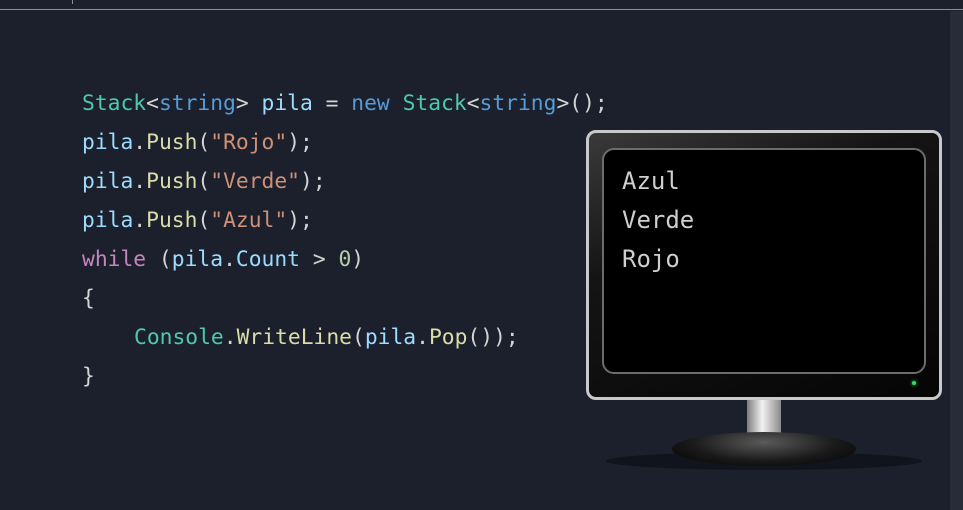 Image resolution: width=963 pixels, height=510 pixels. I want to click on code-line-4: pila.Push("Azul");, so click(345, 220).